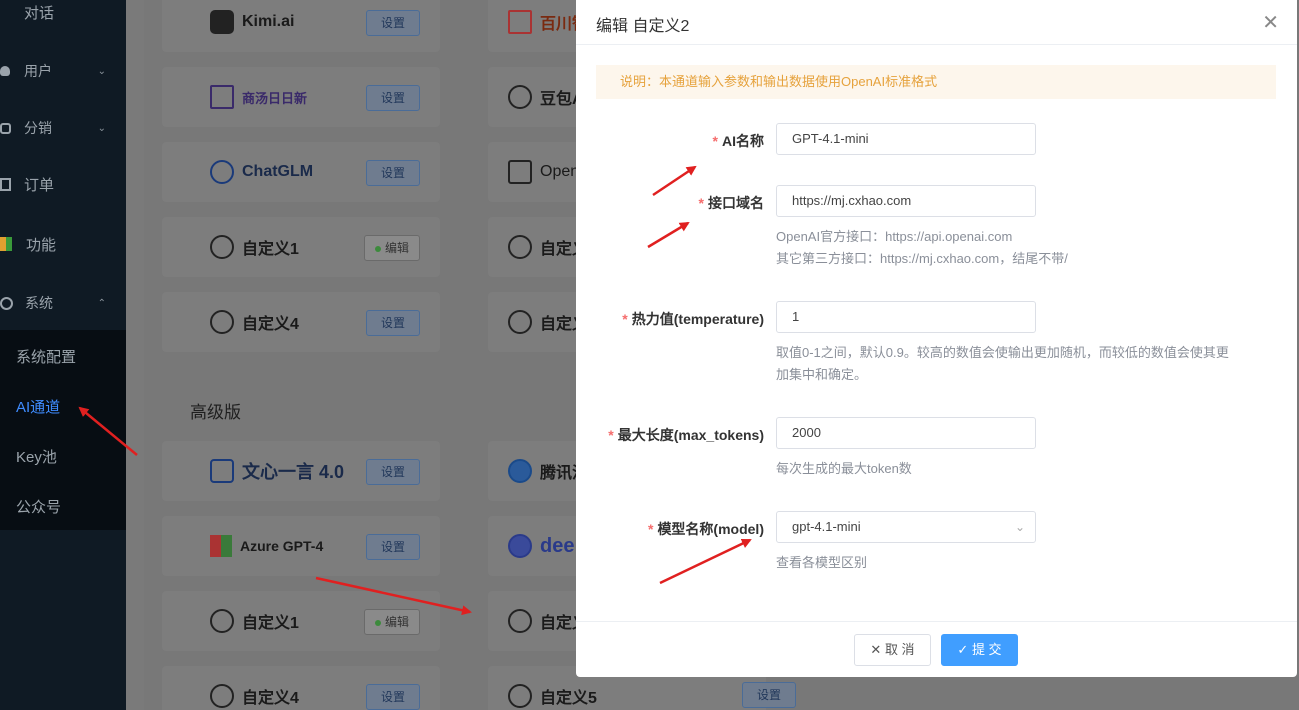 This screenshot has height=710, width=1299. I want to click on submenu-item-official-account: 公众号, so click(38, 506).